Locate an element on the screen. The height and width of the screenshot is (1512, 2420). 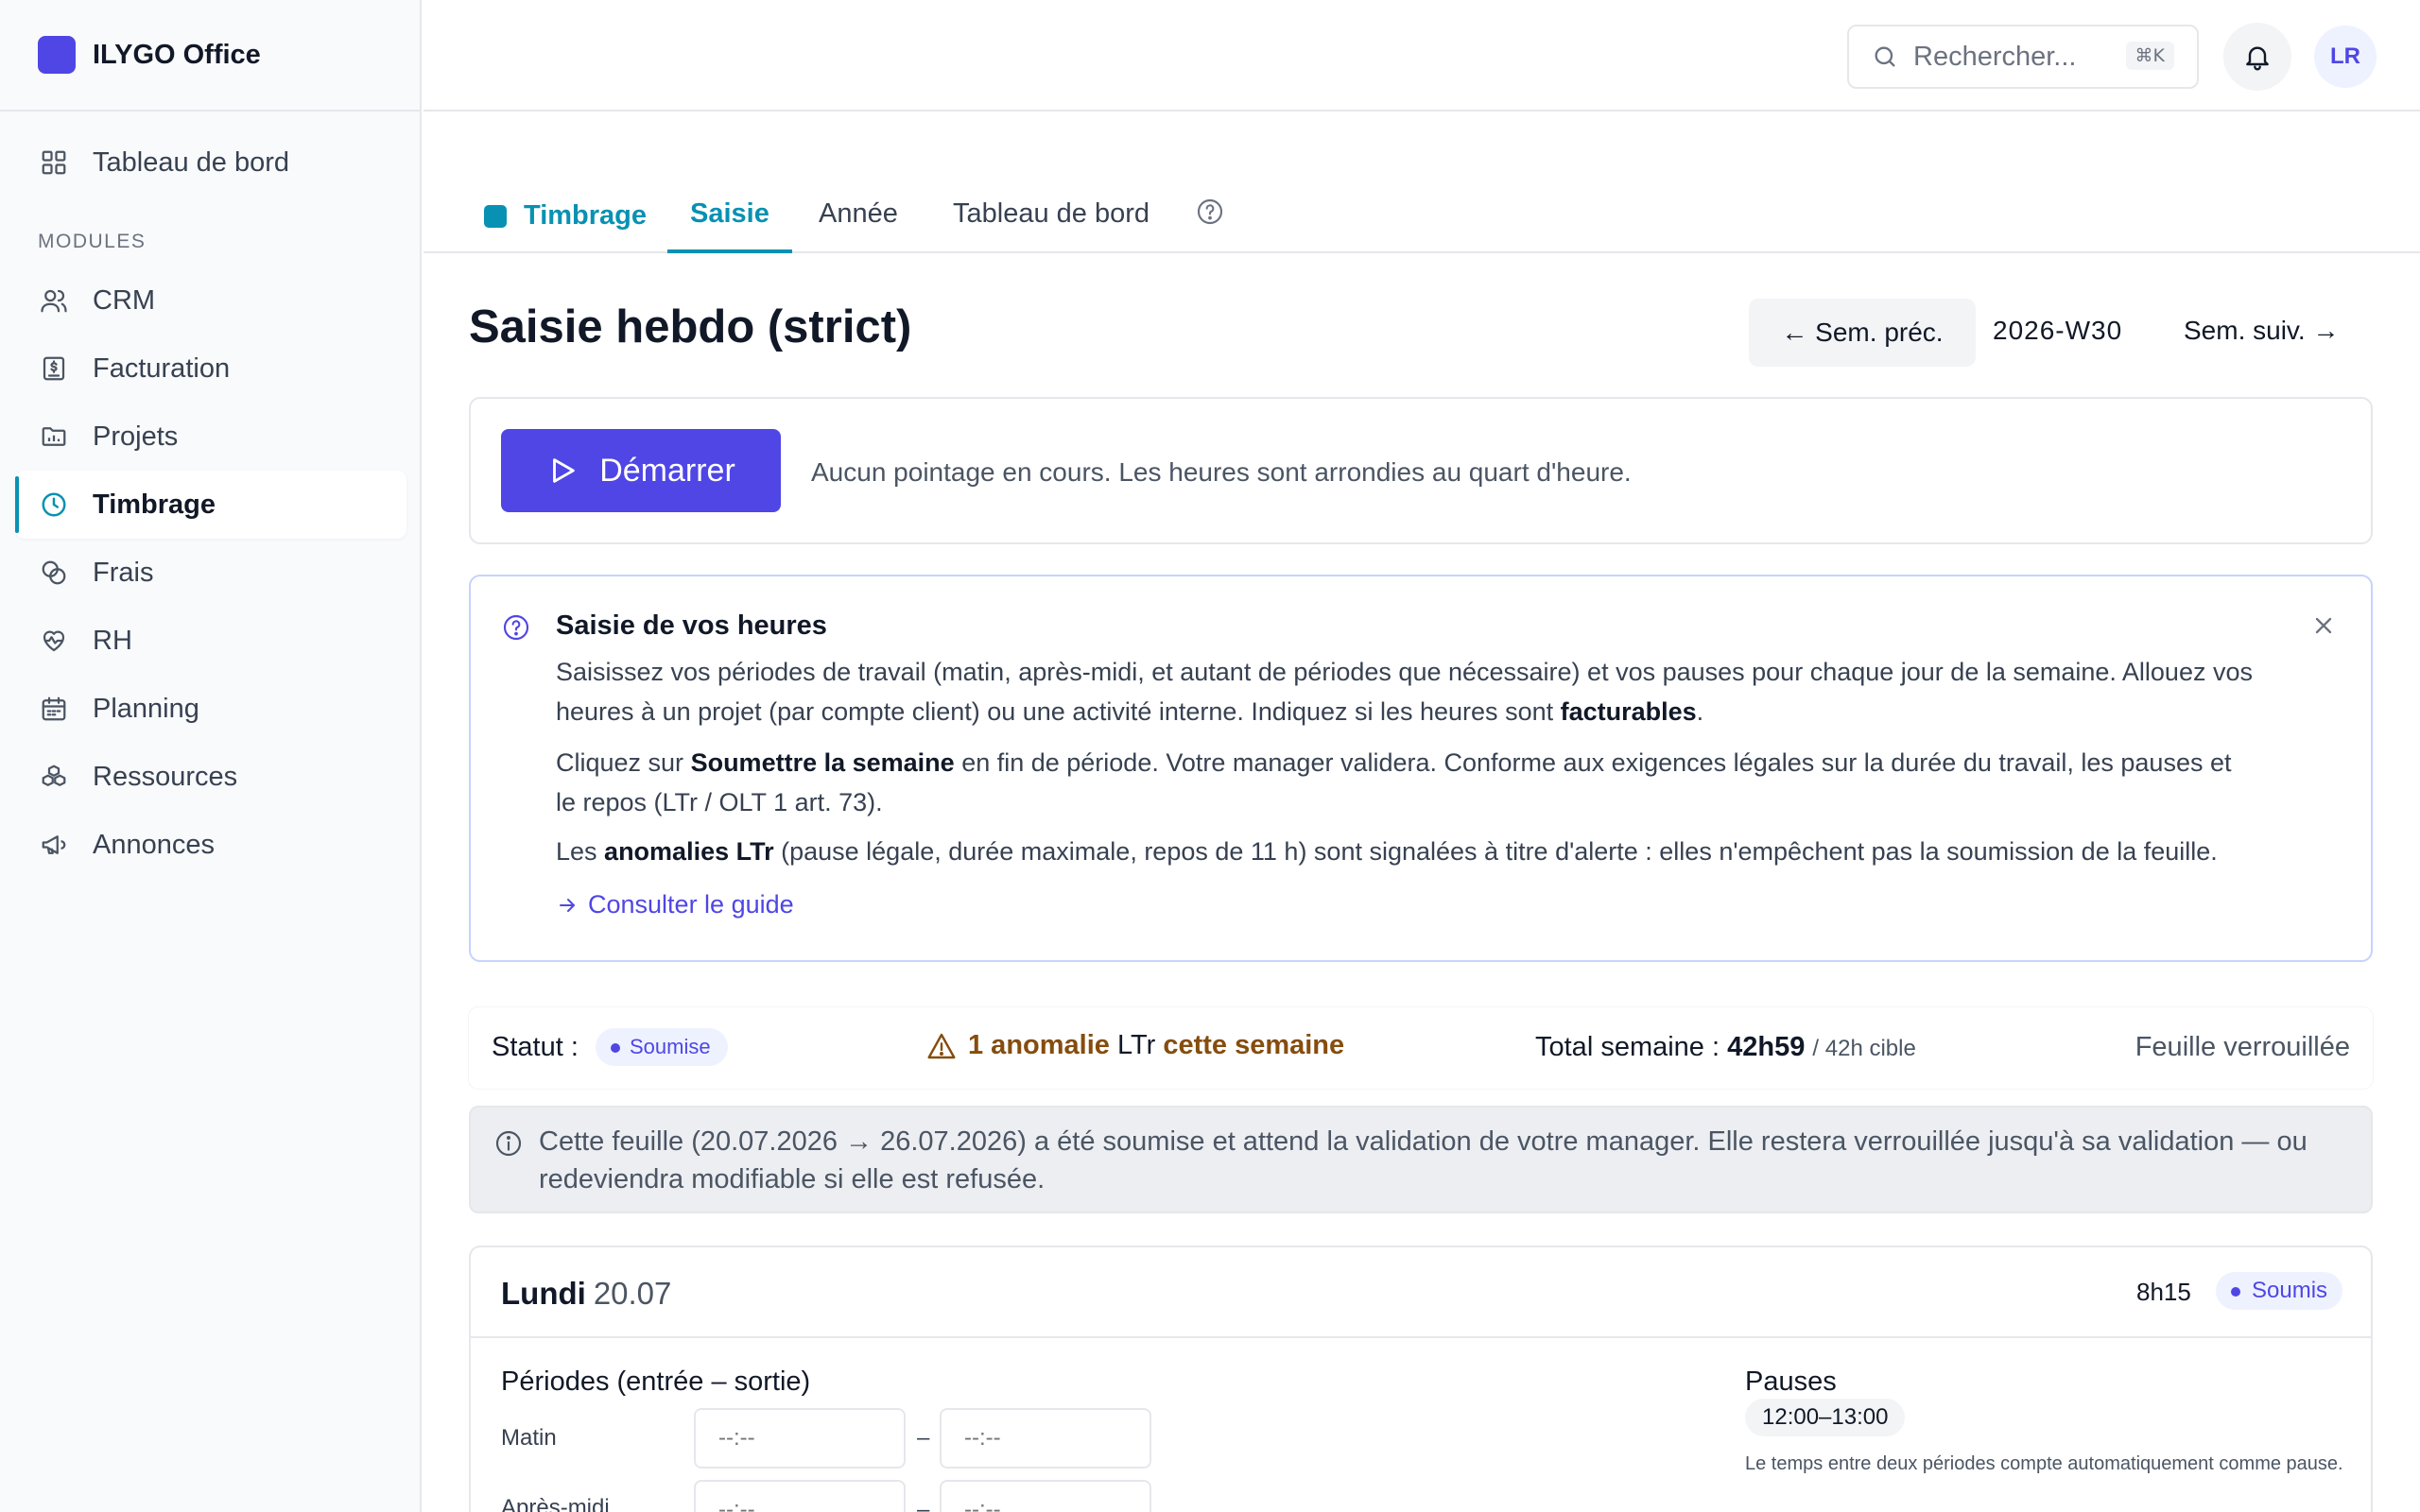
anomaly-type: LTr is located at coordinates (1136, 1045).